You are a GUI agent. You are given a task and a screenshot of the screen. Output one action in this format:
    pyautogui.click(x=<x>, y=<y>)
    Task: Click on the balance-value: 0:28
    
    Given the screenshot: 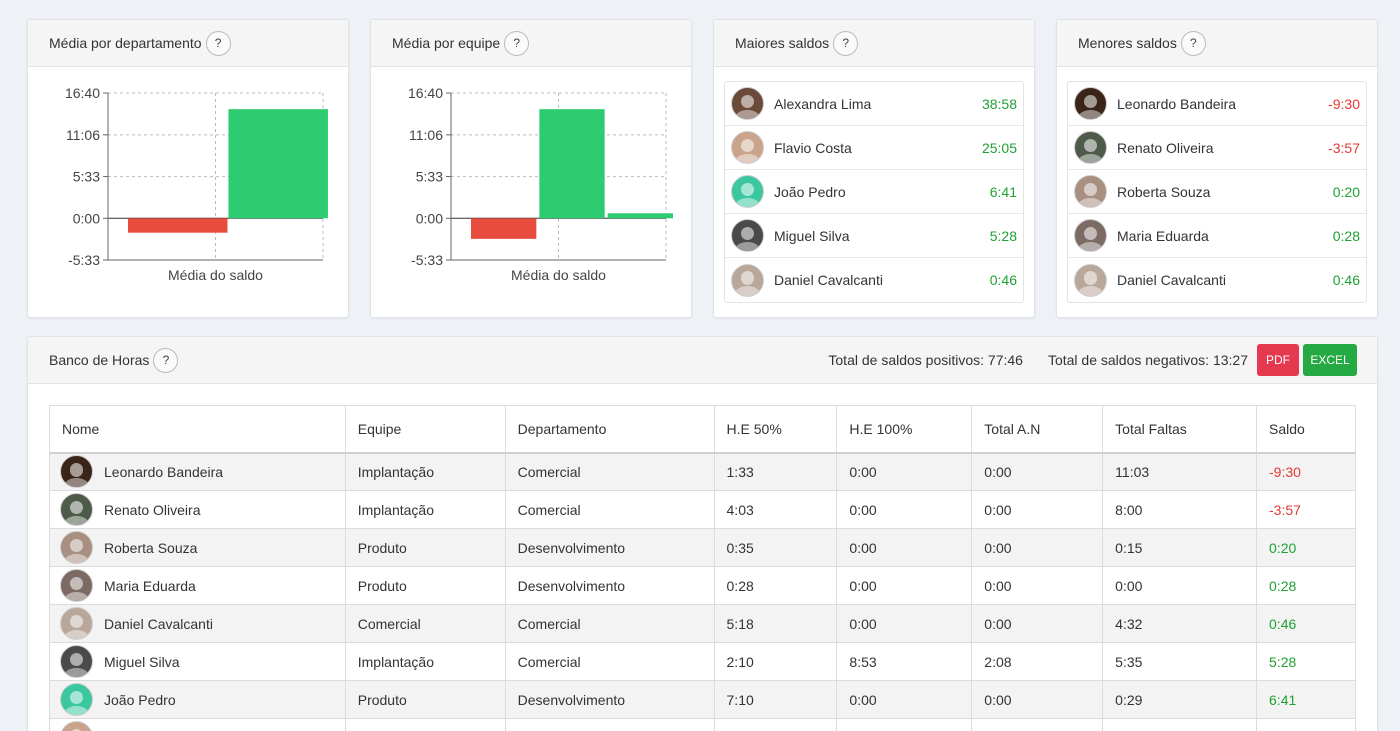 What is the action you would take?
    pyautogui.click(x=1346, y=235)
    